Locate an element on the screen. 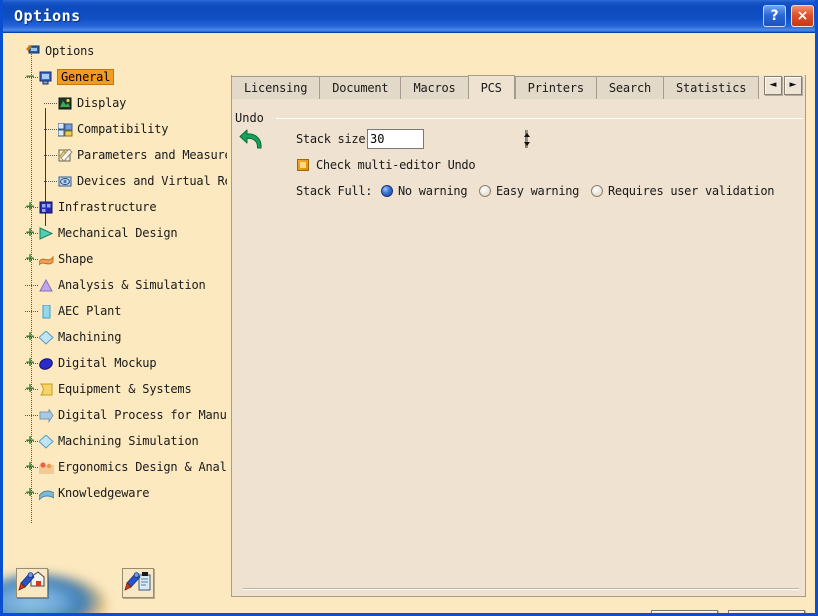  tree-expander-ergonomics-design-analy: + is located at coordinates (31, 466).